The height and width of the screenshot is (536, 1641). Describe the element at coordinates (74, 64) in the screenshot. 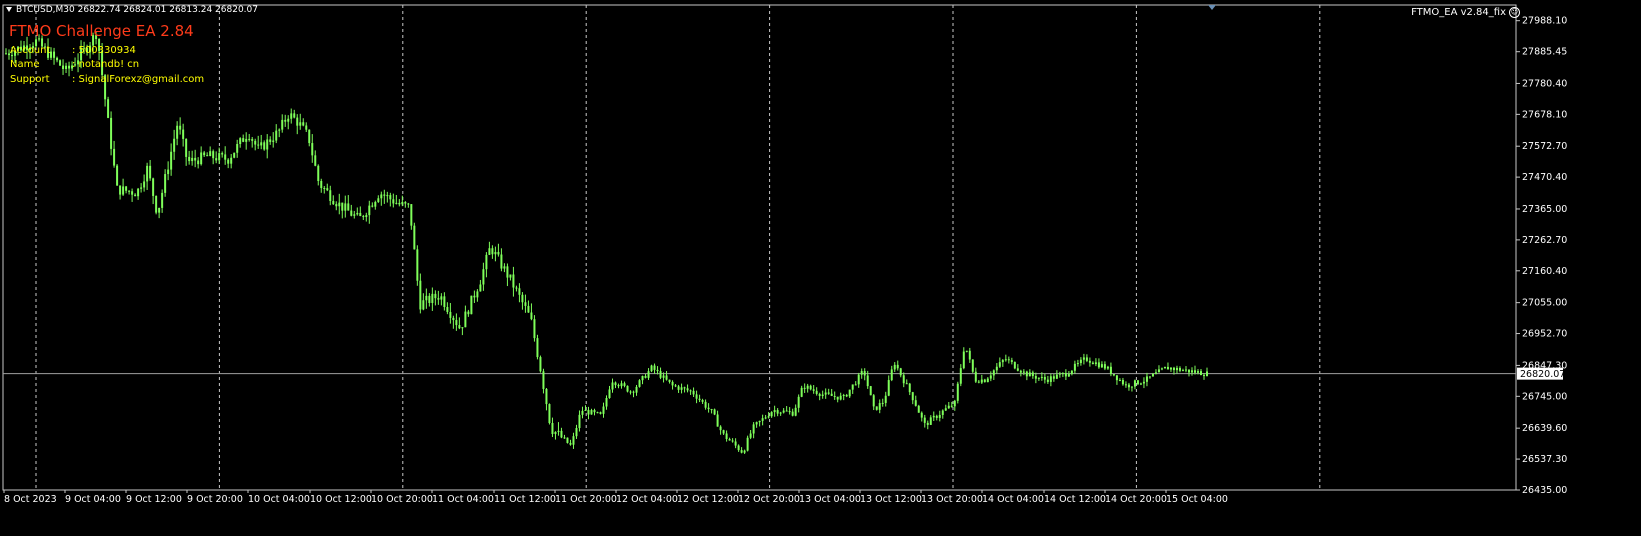

I see `ea-info-name: Name: notandb! cn` at that location.